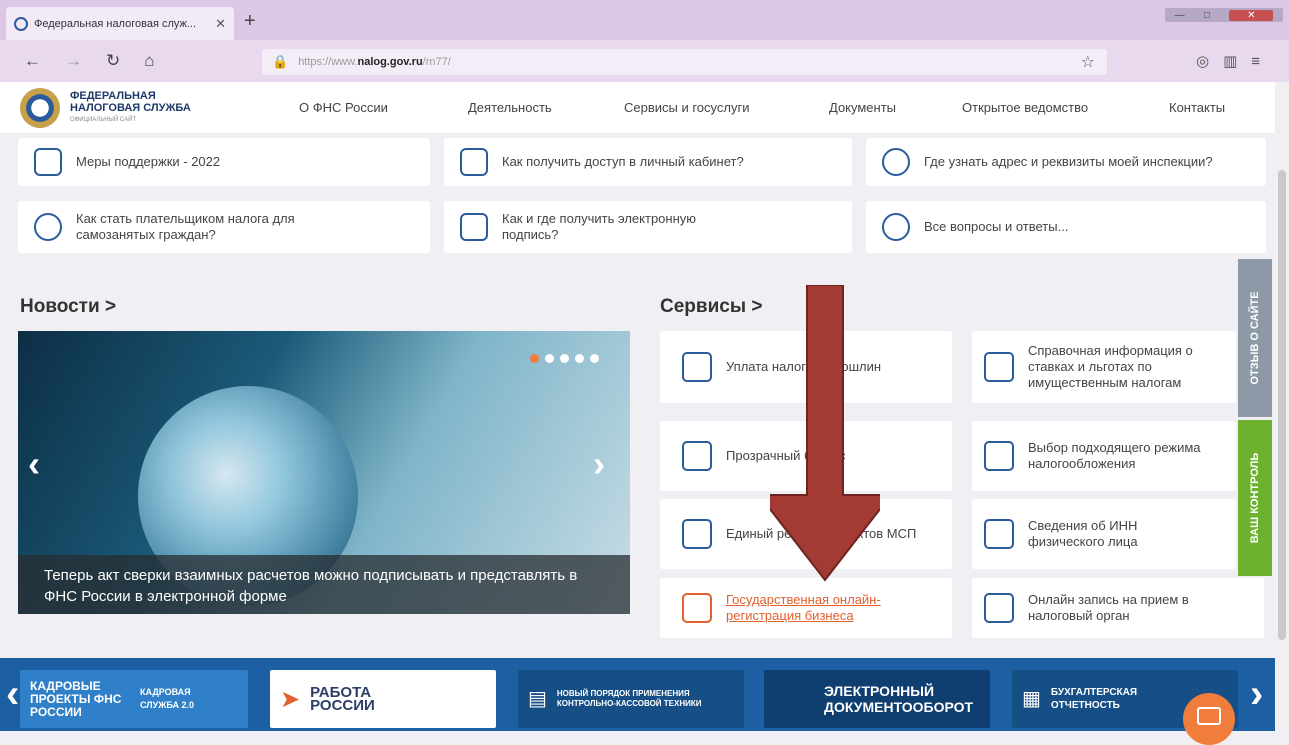 This screenshot has height=745, width=1289. I want to click on feedback-tab: ОТЗЫВ О САЙТЕ, so click(1255, 338).